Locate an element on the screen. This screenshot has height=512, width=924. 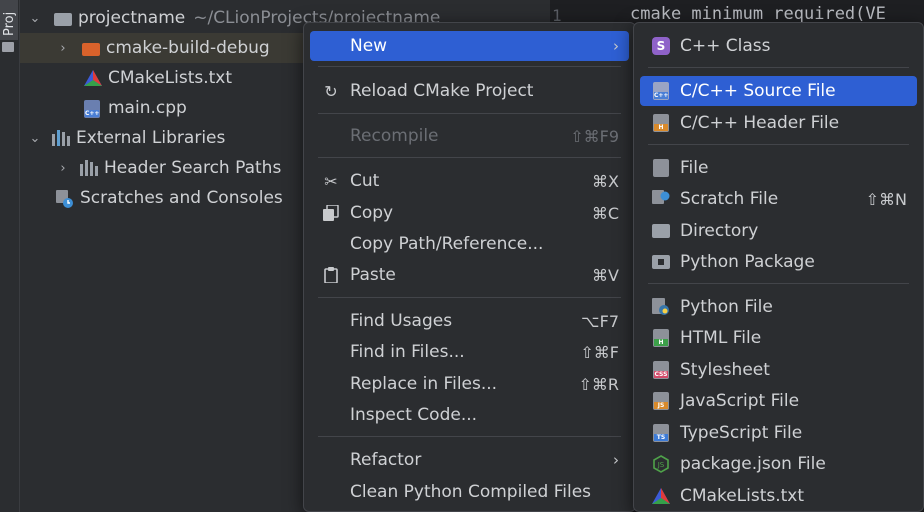
menu-item-copy: Copy ⌘C is located at coordinates (469, 213).